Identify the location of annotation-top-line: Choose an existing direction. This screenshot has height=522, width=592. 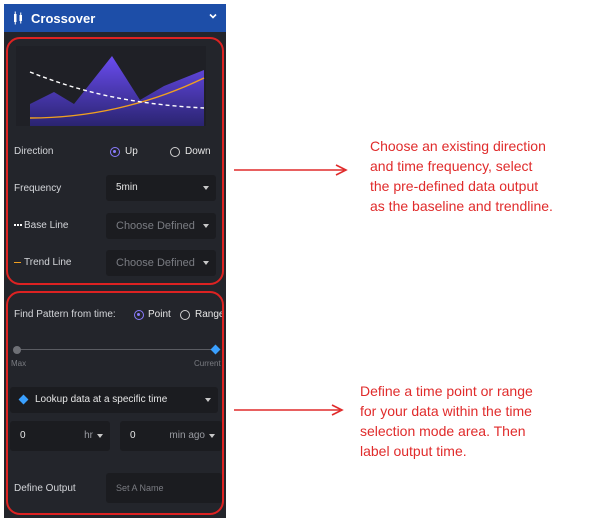
(458, 146).